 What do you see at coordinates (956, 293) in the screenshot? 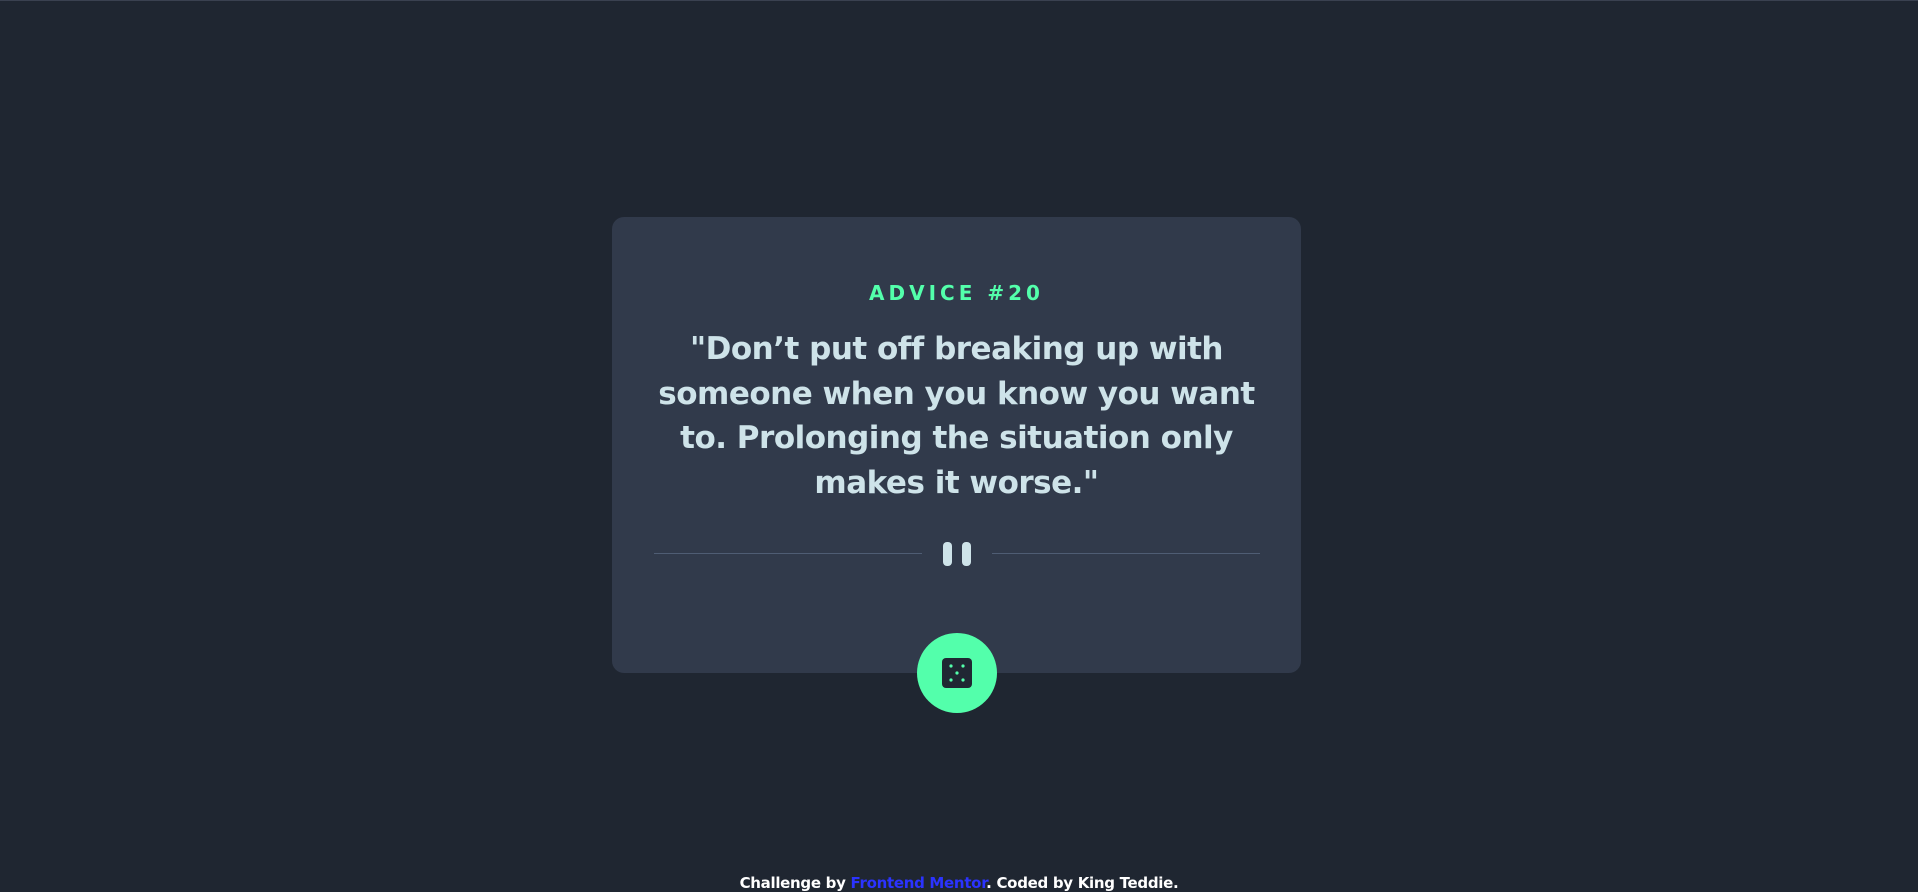
I see `advice-number: ADVICE #20` at bounding box center [956, 293].